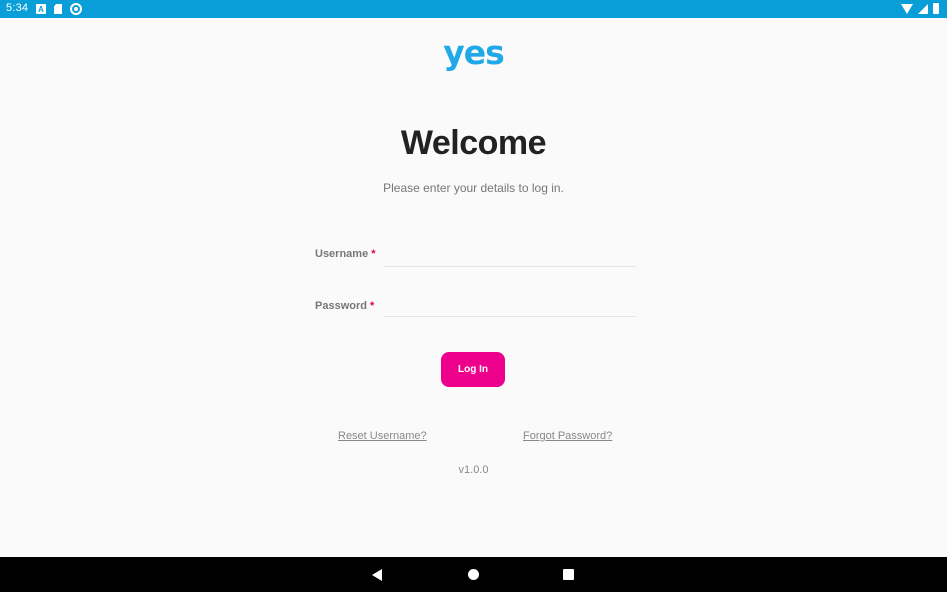 The width and height of the screenshot is (947, 592). I want to click on system-nav-bar, so click(473, 574).